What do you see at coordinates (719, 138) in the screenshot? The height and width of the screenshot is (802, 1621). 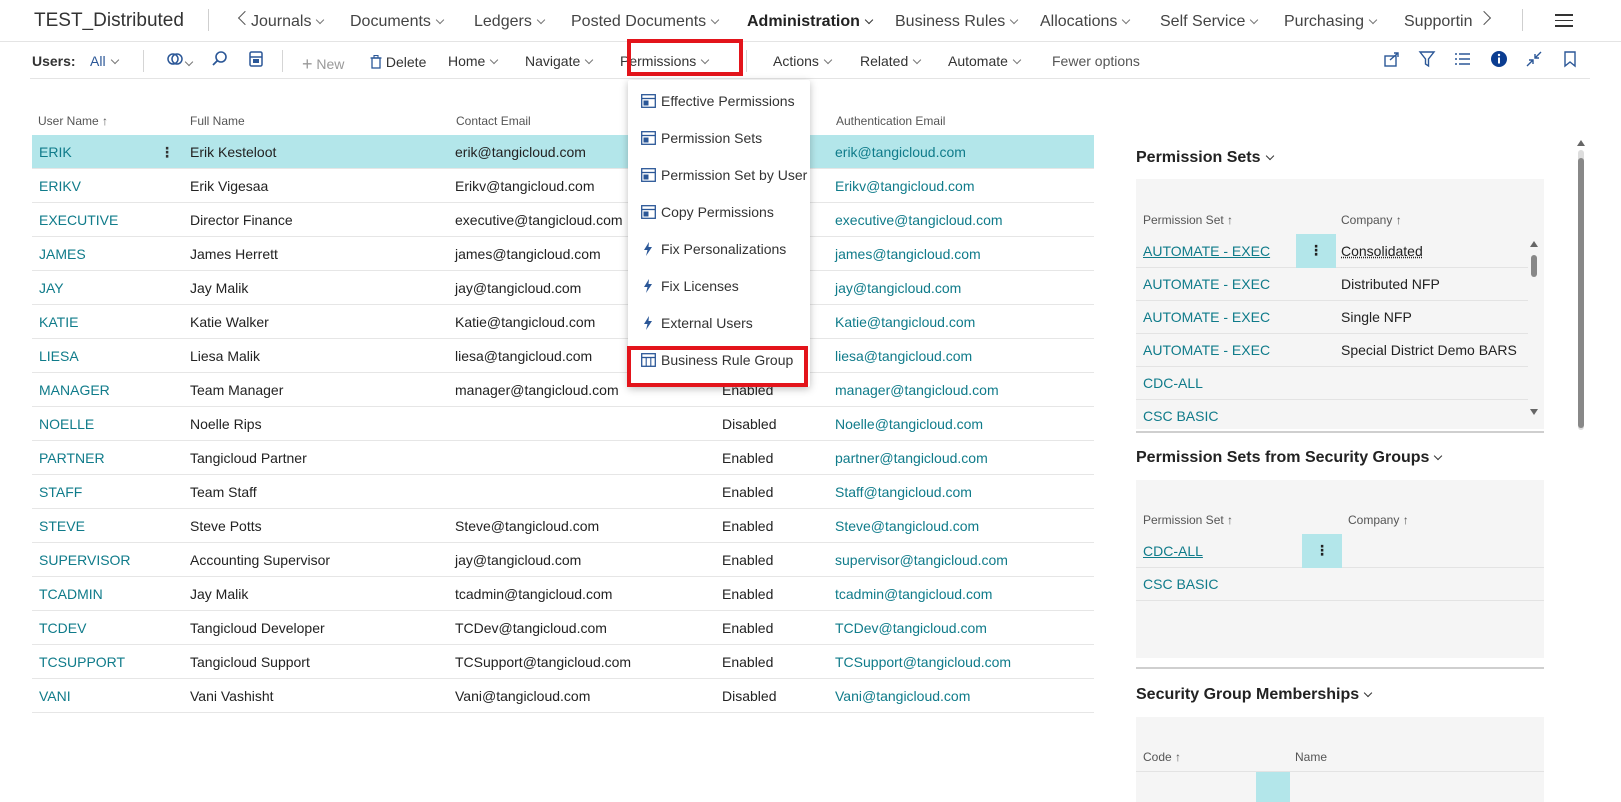 I see `menu-item-permission-sets: Permission Sets` at bounding box center [719, 138].